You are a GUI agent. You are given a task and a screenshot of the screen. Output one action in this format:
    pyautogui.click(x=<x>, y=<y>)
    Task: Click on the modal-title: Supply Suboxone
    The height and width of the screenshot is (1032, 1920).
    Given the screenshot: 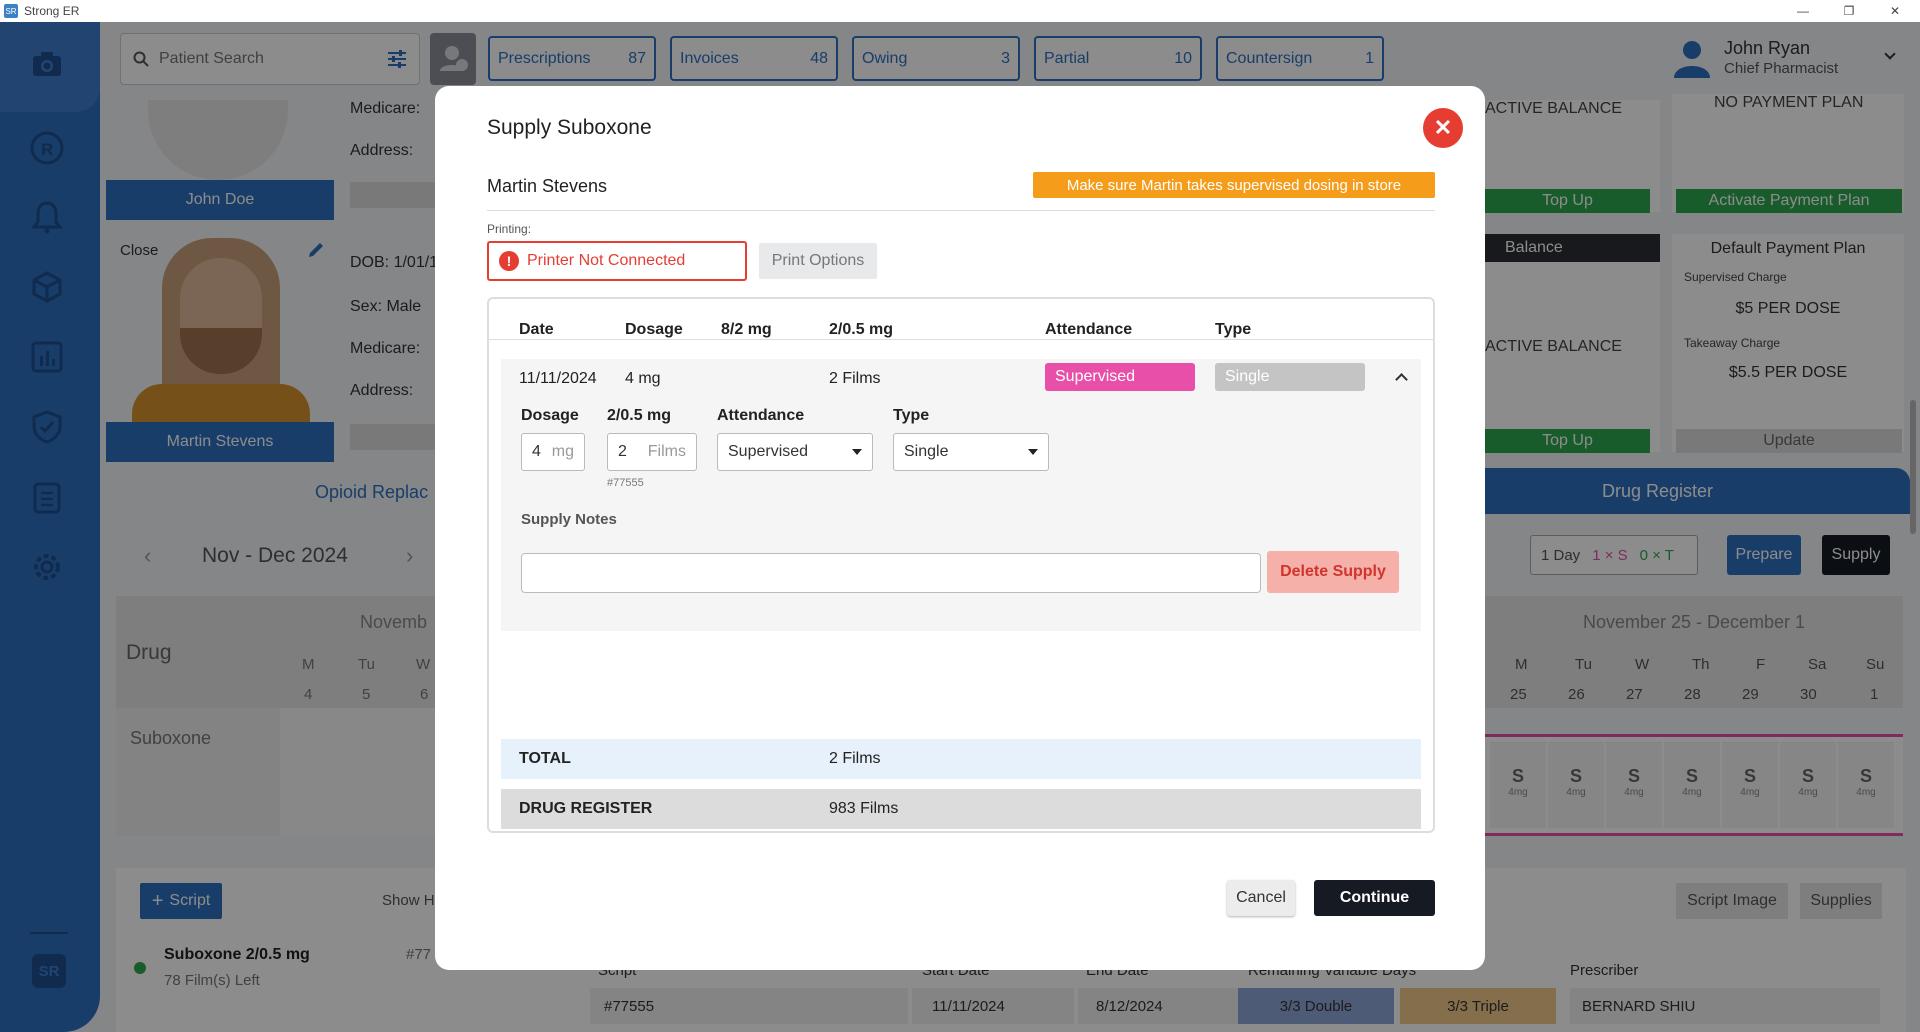 What is the action you would take?
    pyautogui.click(x=569, y=127)
    